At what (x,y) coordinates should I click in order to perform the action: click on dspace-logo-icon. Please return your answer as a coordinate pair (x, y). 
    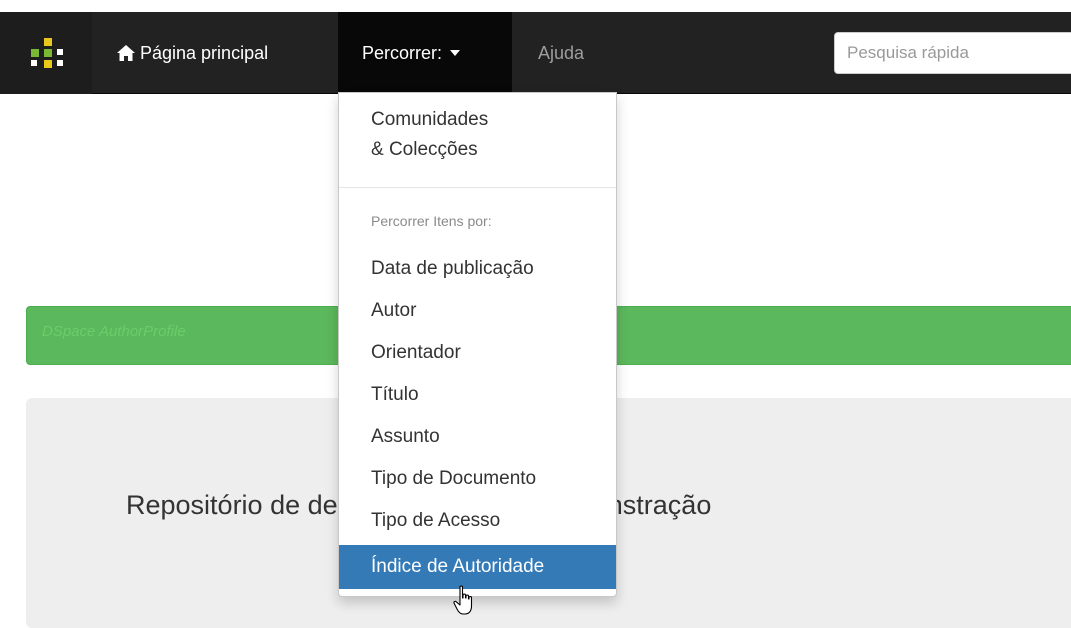
    Looking at the image, I should click on (47, 53).